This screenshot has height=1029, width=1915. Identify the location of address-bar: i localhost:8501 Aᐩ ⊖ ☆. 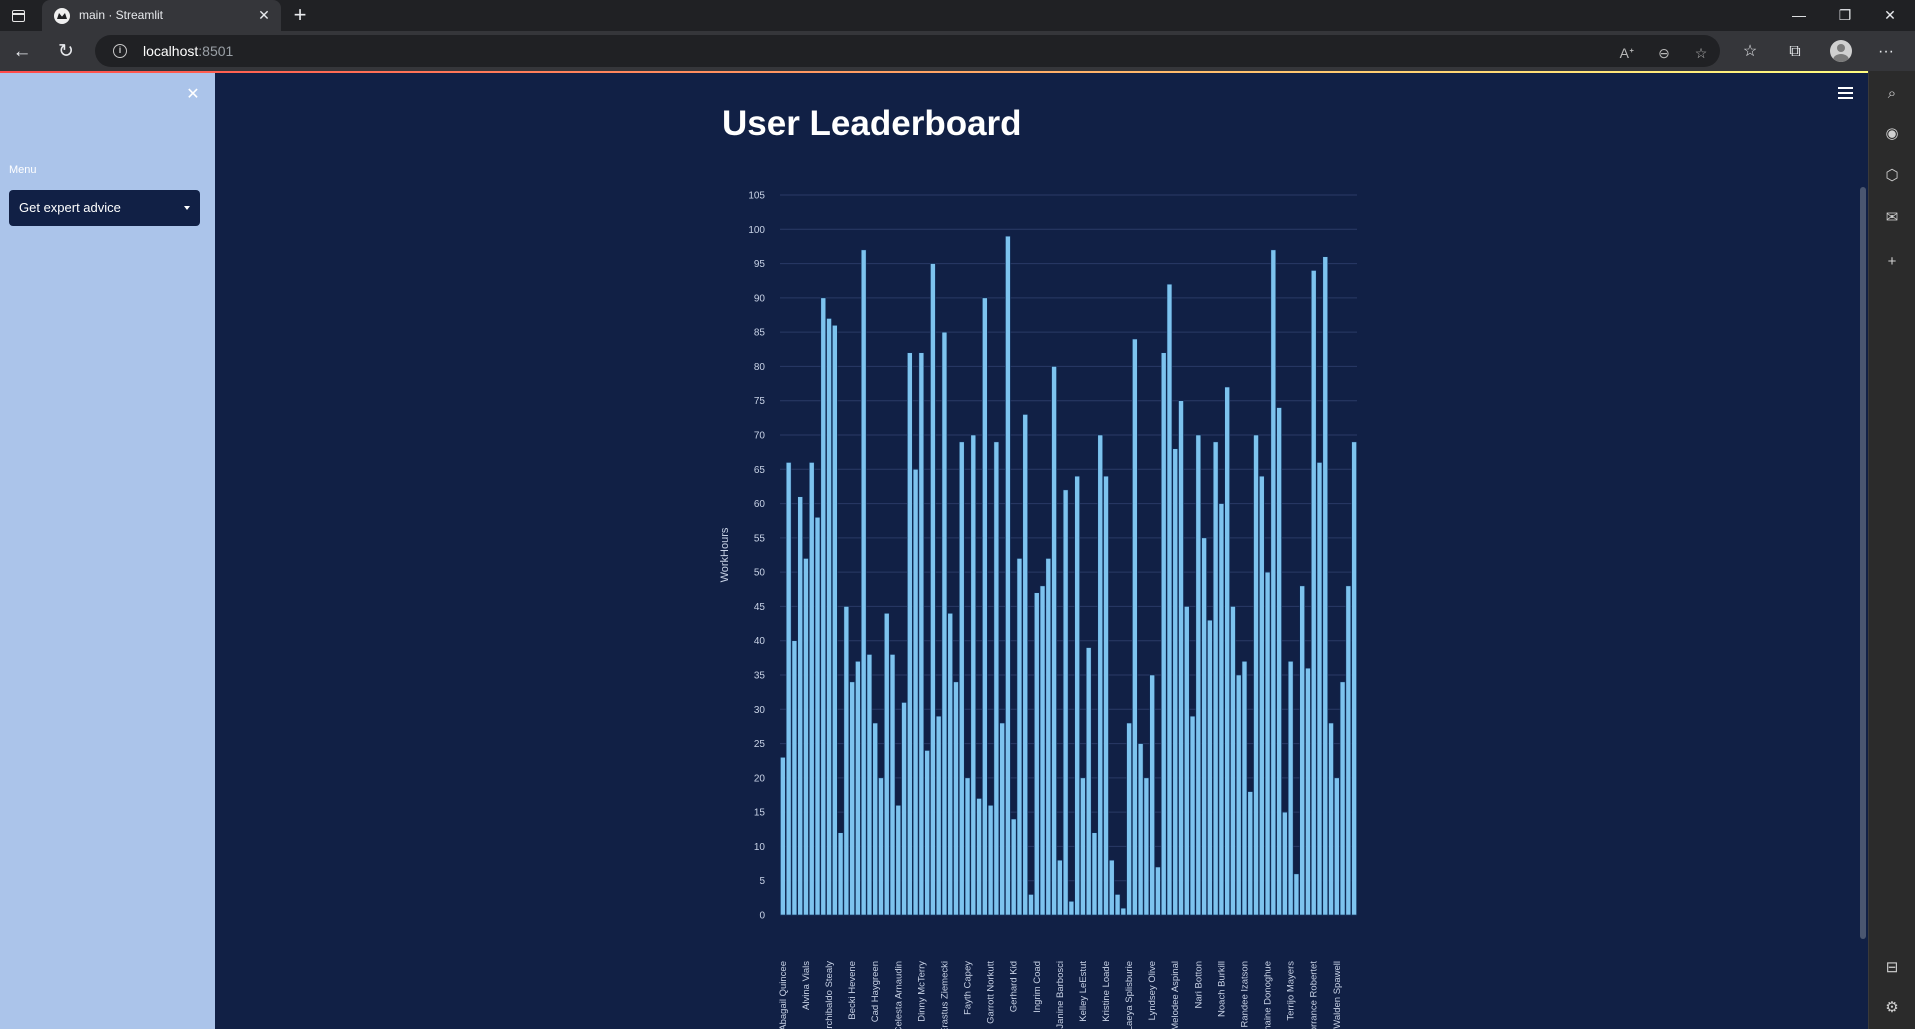
(907, 51).